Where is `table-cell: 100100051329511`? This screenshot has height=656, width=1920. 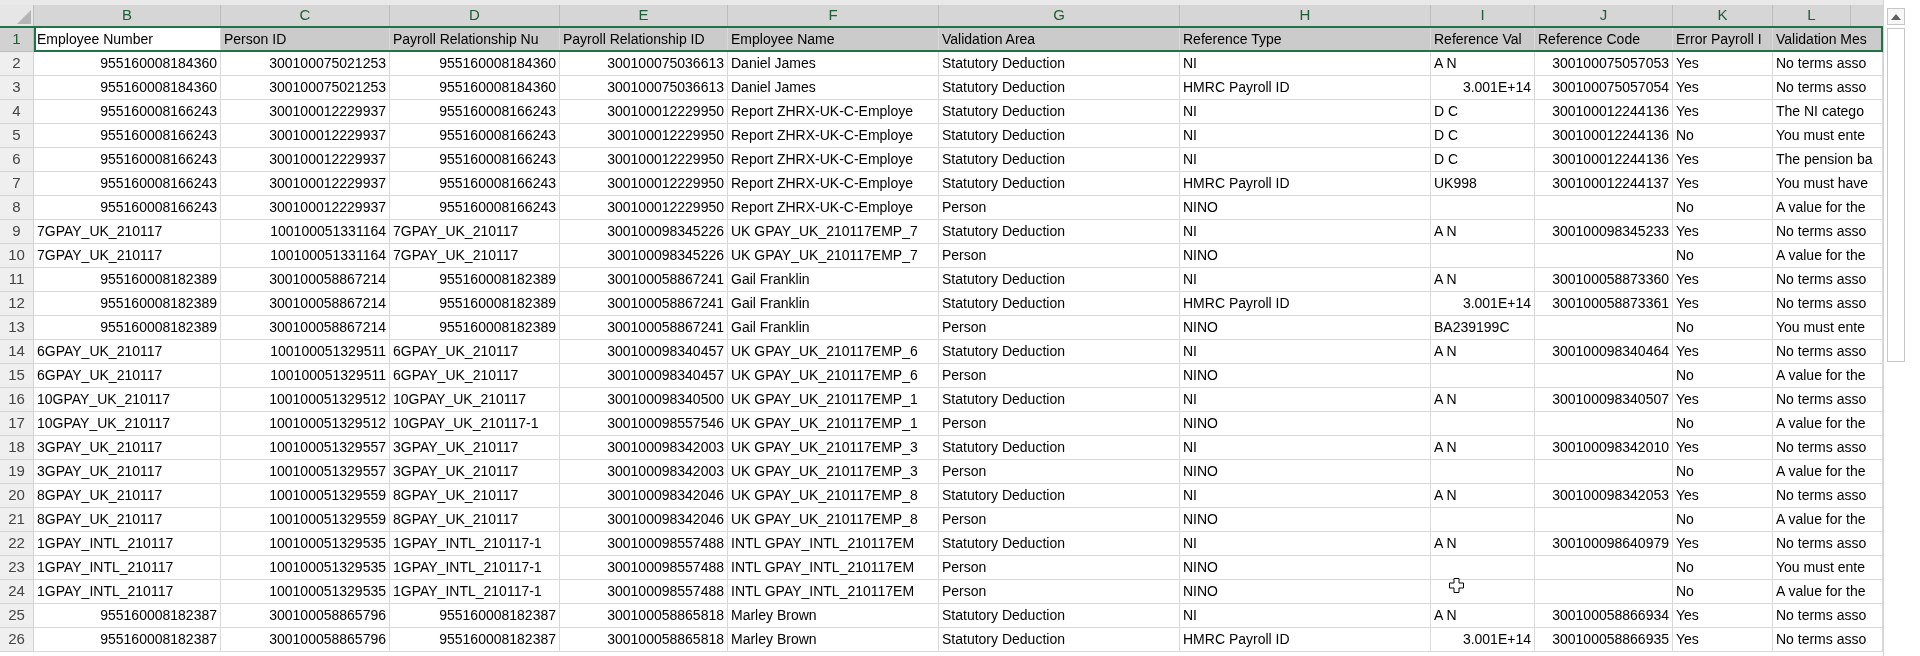
table-cell: 100100051329511 is located at coordinates (305, 352).